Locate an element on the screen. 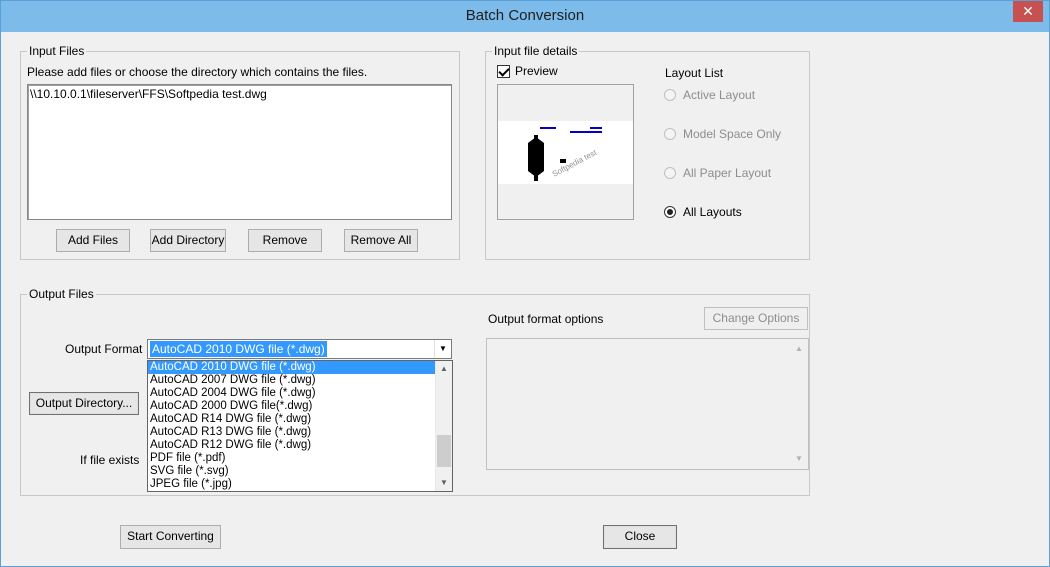 The width and height of the screenshot is (1050, 567). format-option: AutoCAD R14 DWG file (*.dwg) is located at coordinates (300, 419).